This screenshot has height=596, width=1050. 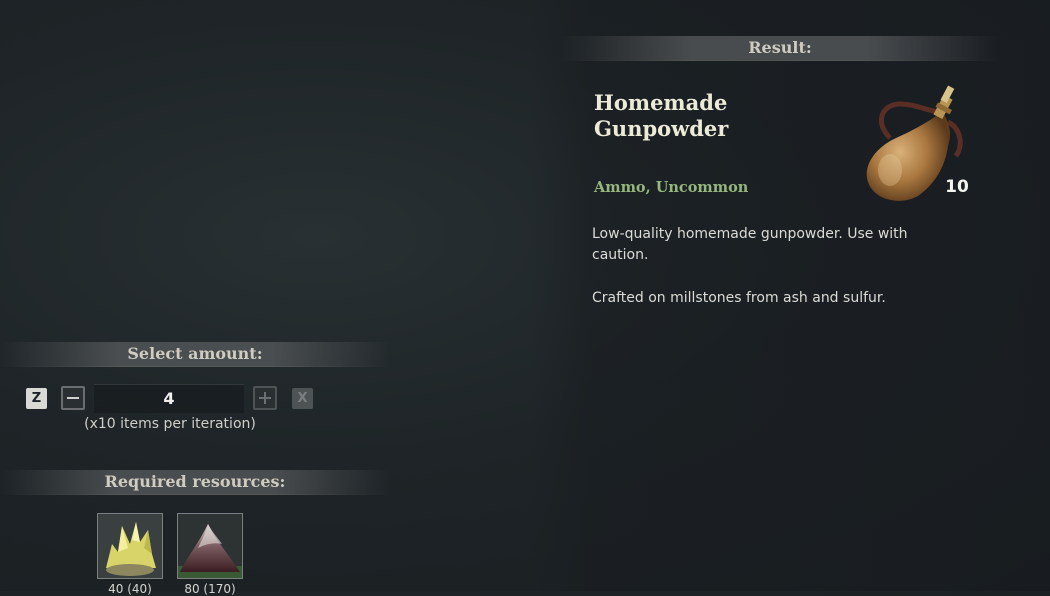 I want to click on minus-icon, so click(x=73, y=398).